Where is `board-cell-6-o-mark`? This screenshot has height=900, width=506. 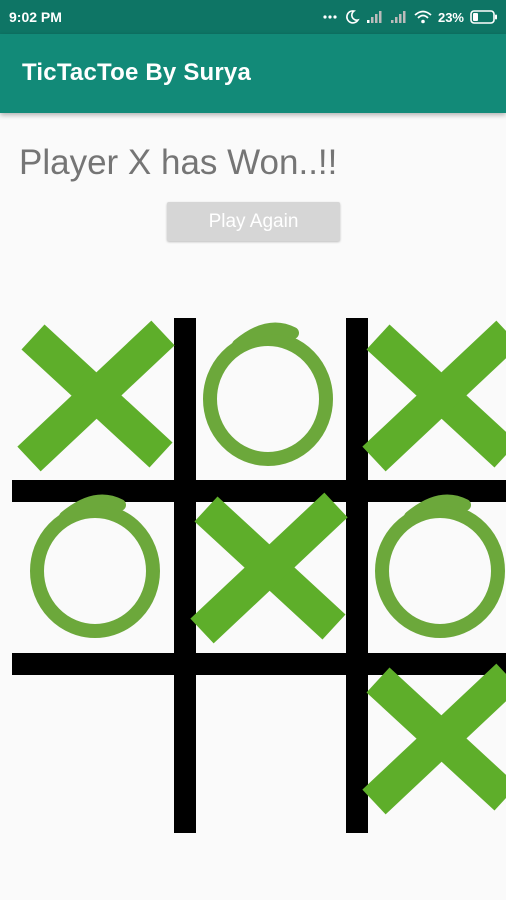
board-cell-6-o-mark is located at coordinates (433, 567).